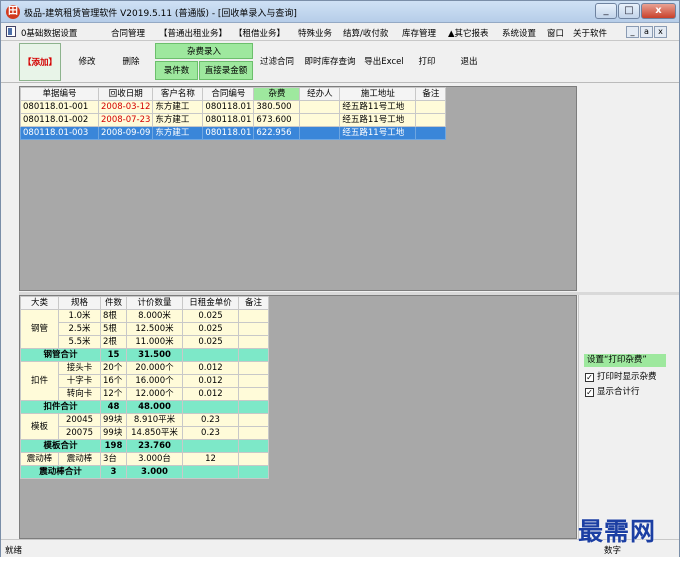  What do you see at coordinates (144, 355) in the screenshot?
I see `subtotal-row: 钢管合计 15 31.500` at bounding box center [144, 355].